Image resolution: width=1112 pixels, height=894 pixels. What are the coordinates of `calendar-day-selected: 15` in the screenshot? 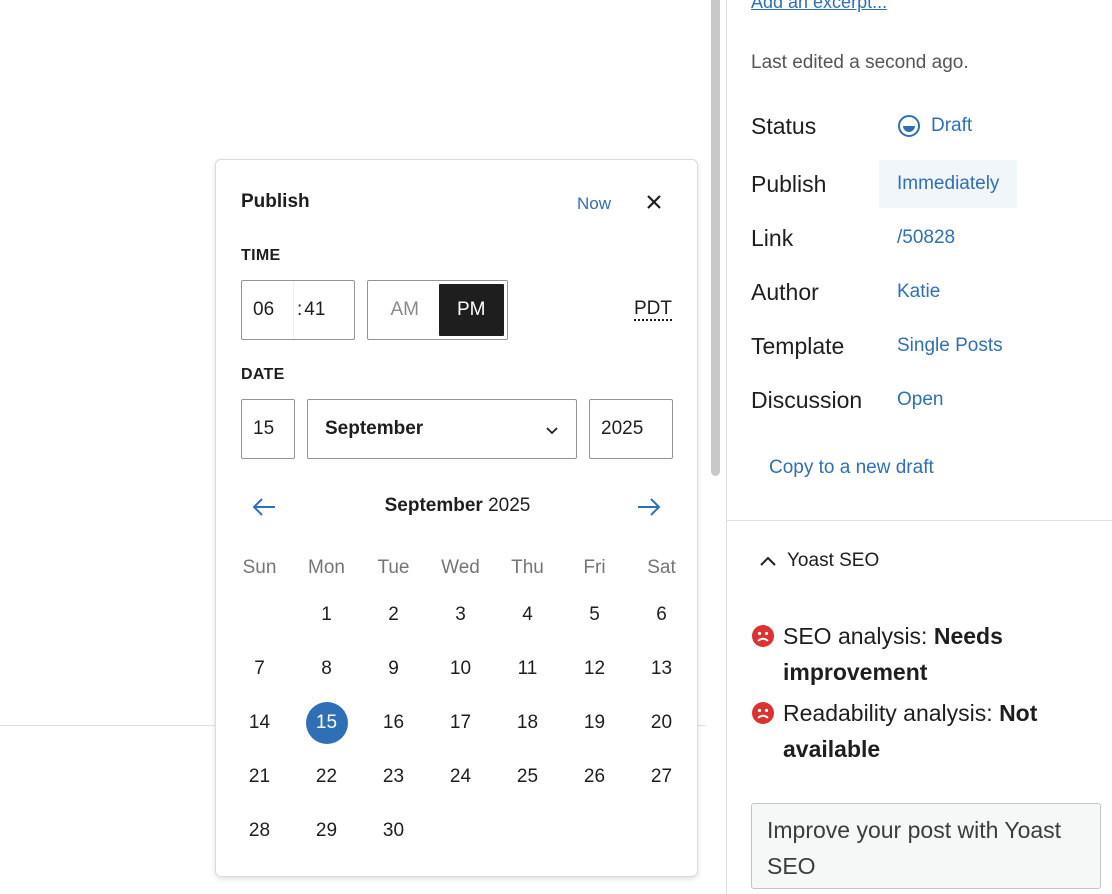 It's located at (326, 723).